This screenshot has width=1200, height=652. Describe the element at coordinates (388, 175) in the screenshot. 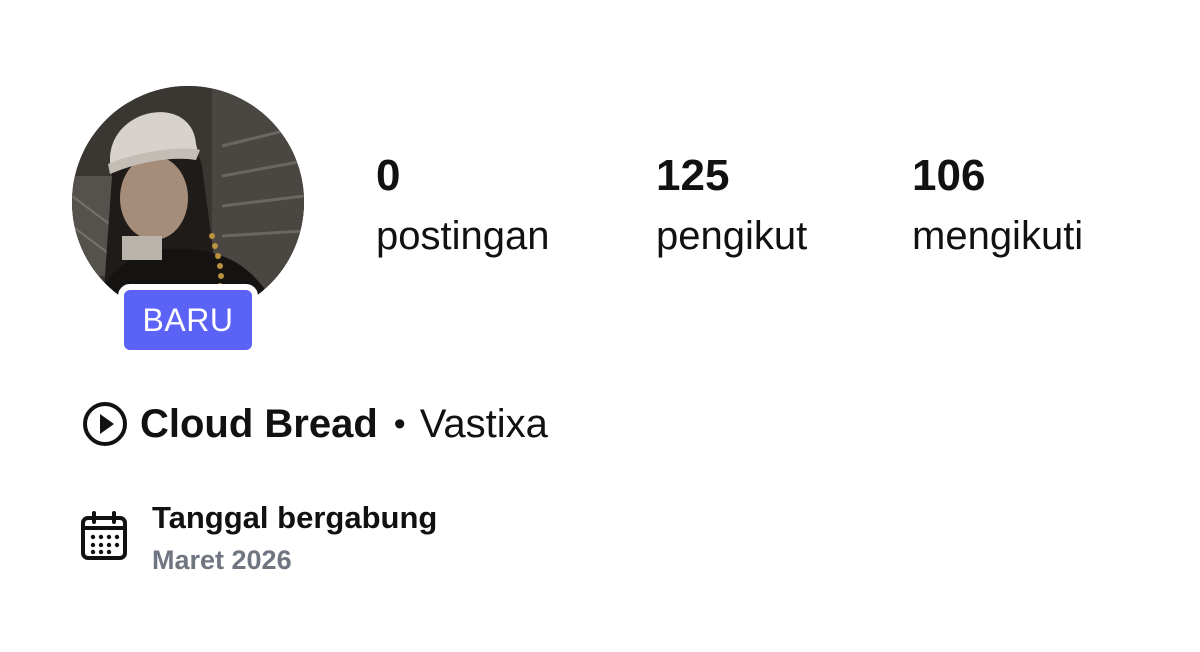

I see `posts-count: 0` at that location.